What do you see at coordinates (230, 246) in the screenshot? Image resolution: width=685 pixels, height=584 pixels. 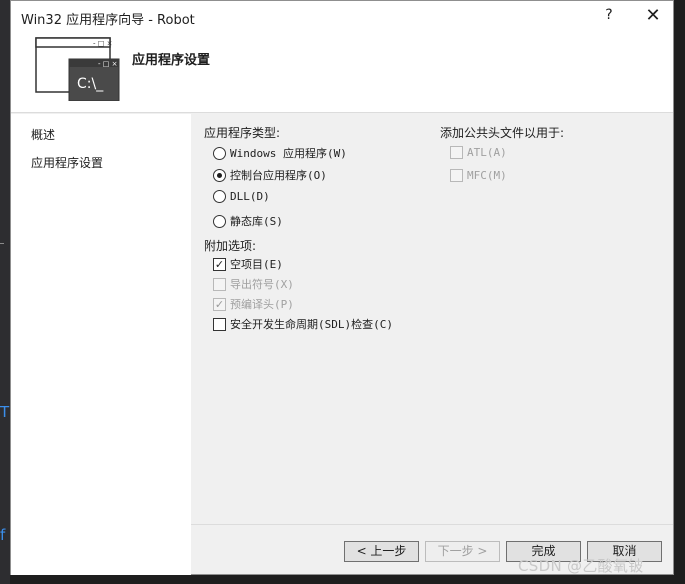 I see `extra-options-heading: 附加选项:` at bounding box center [230, 246].